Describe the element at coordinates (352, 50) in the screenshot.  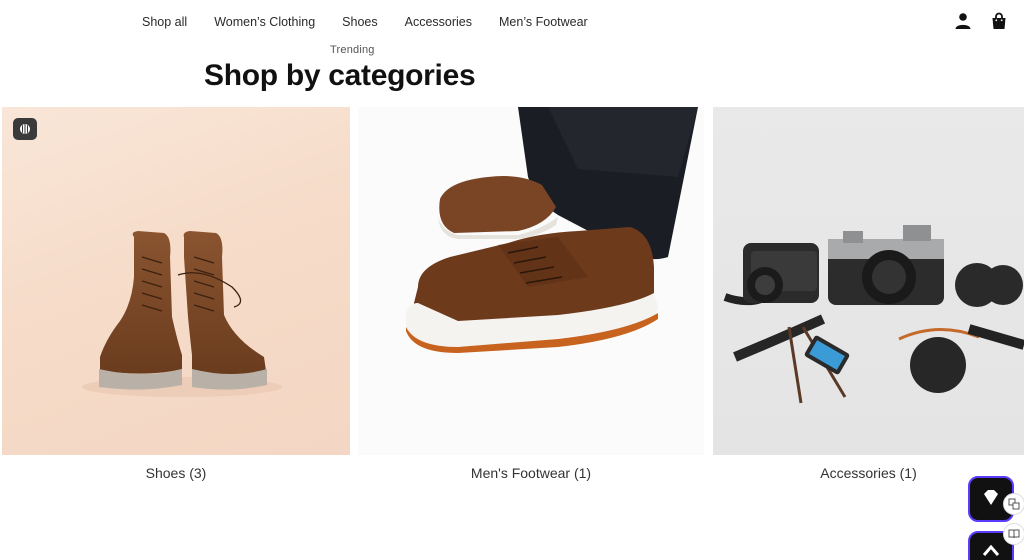
I see `section-eyebrow: Trending` at that location.